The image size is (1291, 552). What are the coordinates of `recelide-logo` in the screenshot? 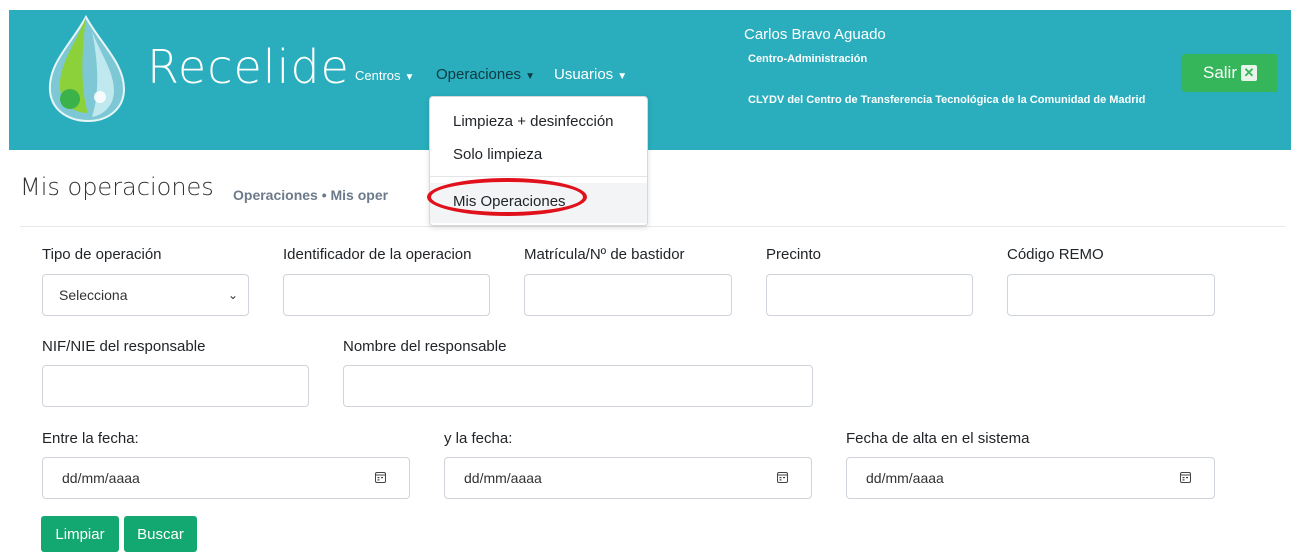 It's located at (87, 68).